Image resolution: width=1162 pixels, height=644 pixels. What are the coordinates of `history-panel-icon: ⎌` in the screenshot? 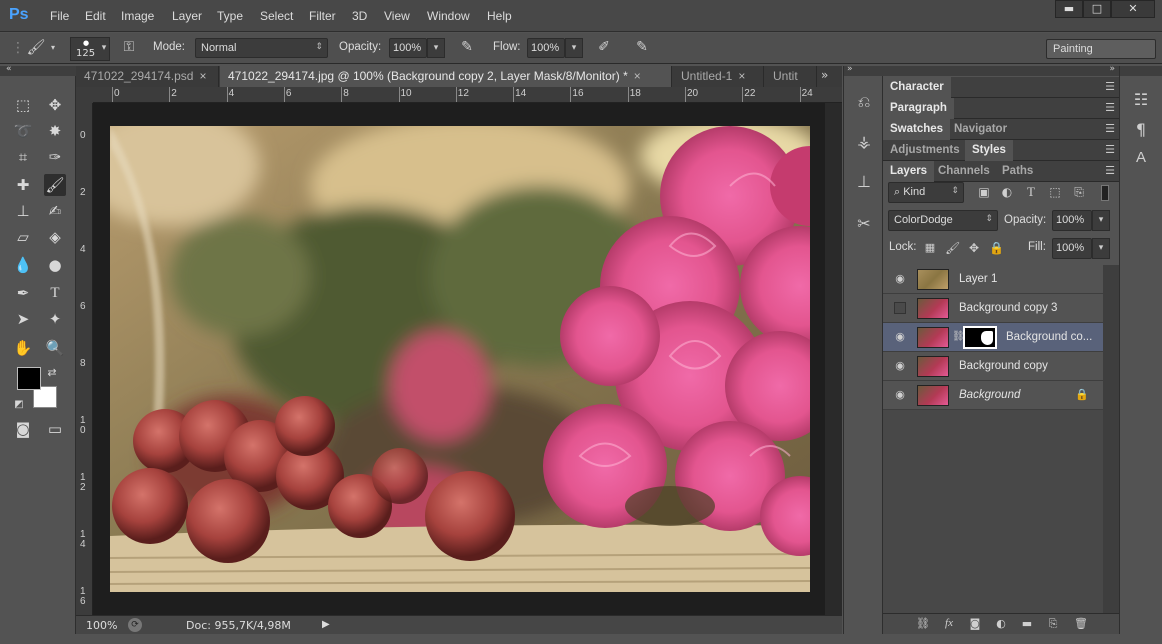 It's located at (864, 102).